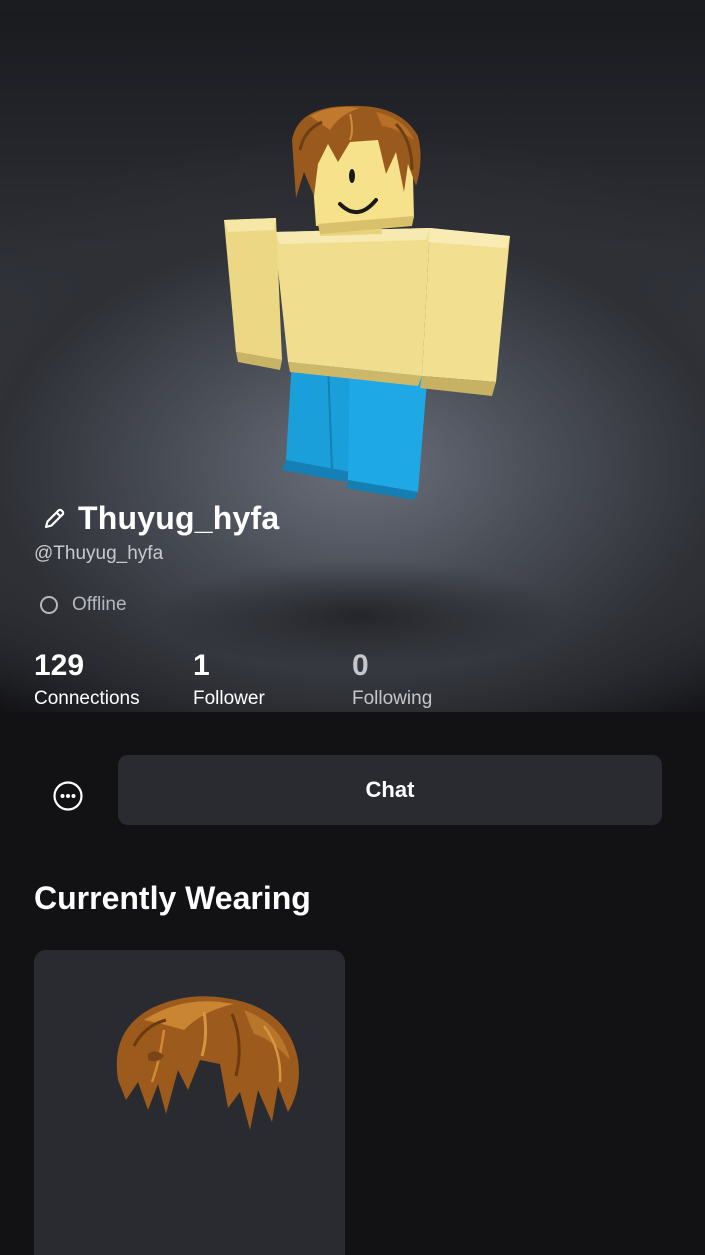  I want to click on offline-status-icon, so click(49, 605).